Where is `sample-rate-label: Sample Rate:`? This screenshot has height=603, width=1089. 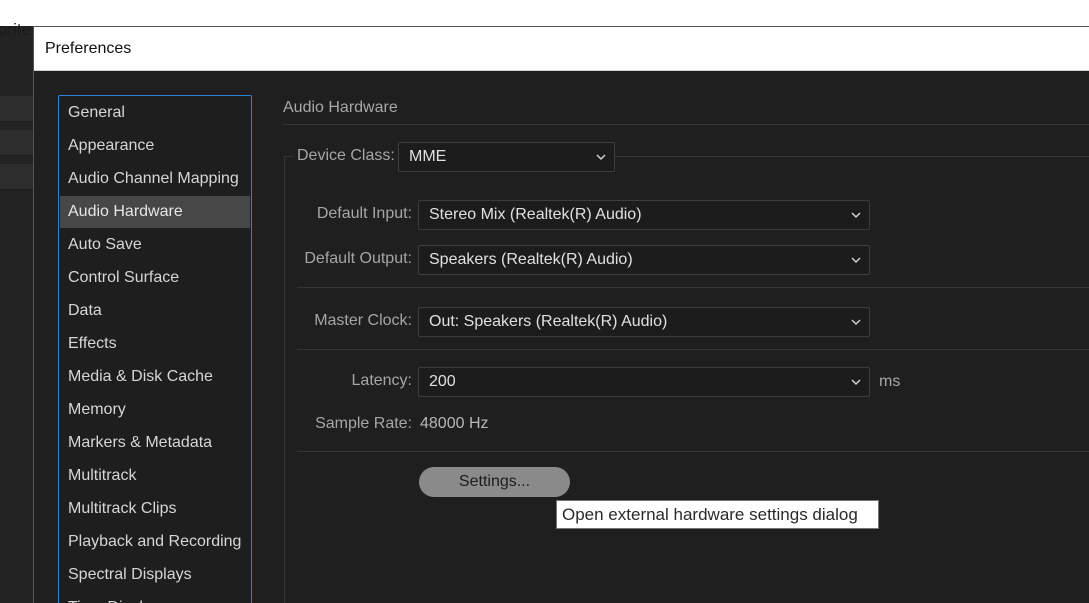 sample-rate-label: Sample Rate: is located at coordinates (363, 423).